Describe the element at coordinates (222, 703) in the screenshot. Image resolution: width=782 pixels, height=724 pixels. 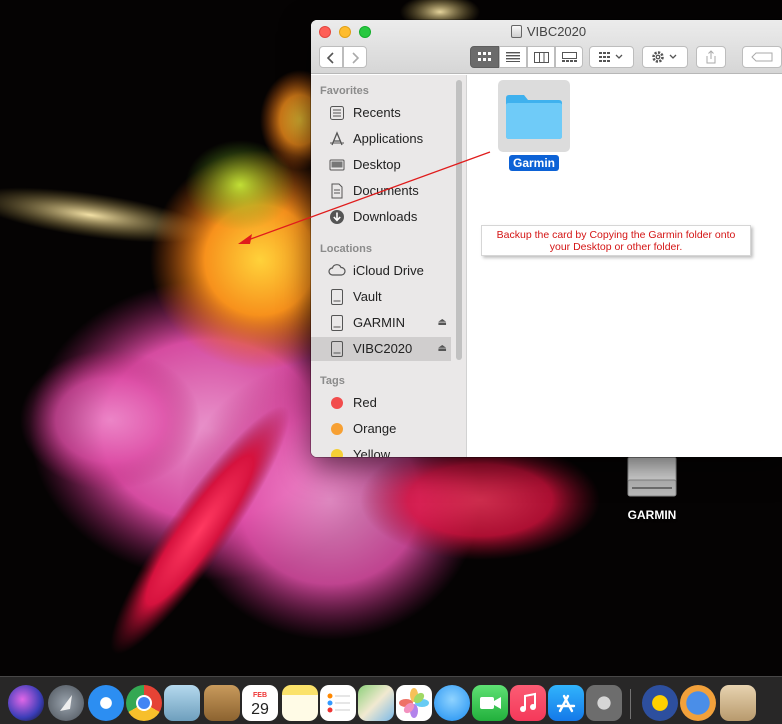
I see `contacts-icon` at that location.